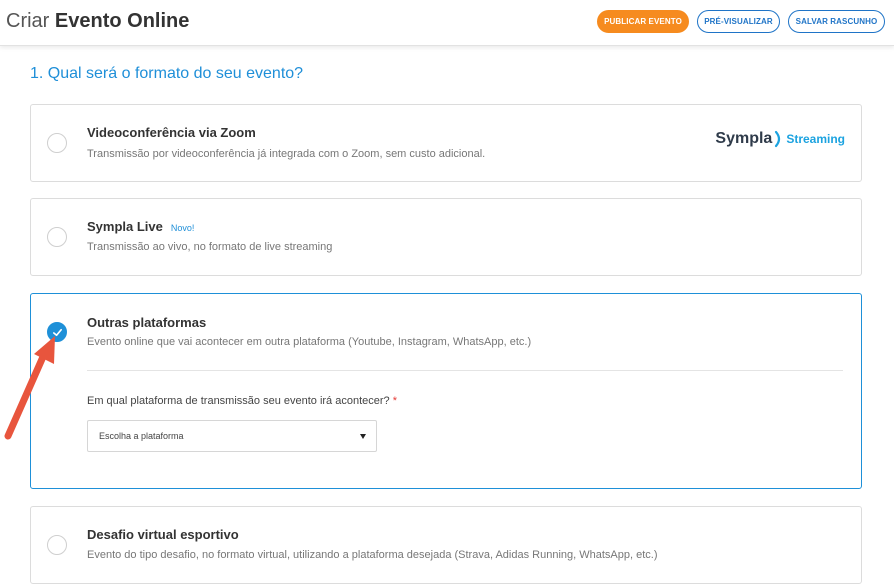 The height and width of the screenshot is (584, 894). Describe the element at coordinates (141, 436) in the screenshot. I see `platform-select-value: Escolha a plataforma` at that location.